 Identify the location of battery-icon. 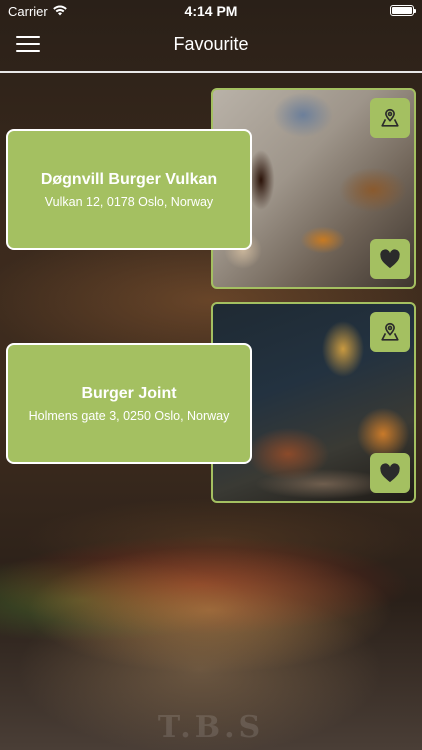
(403, 10).